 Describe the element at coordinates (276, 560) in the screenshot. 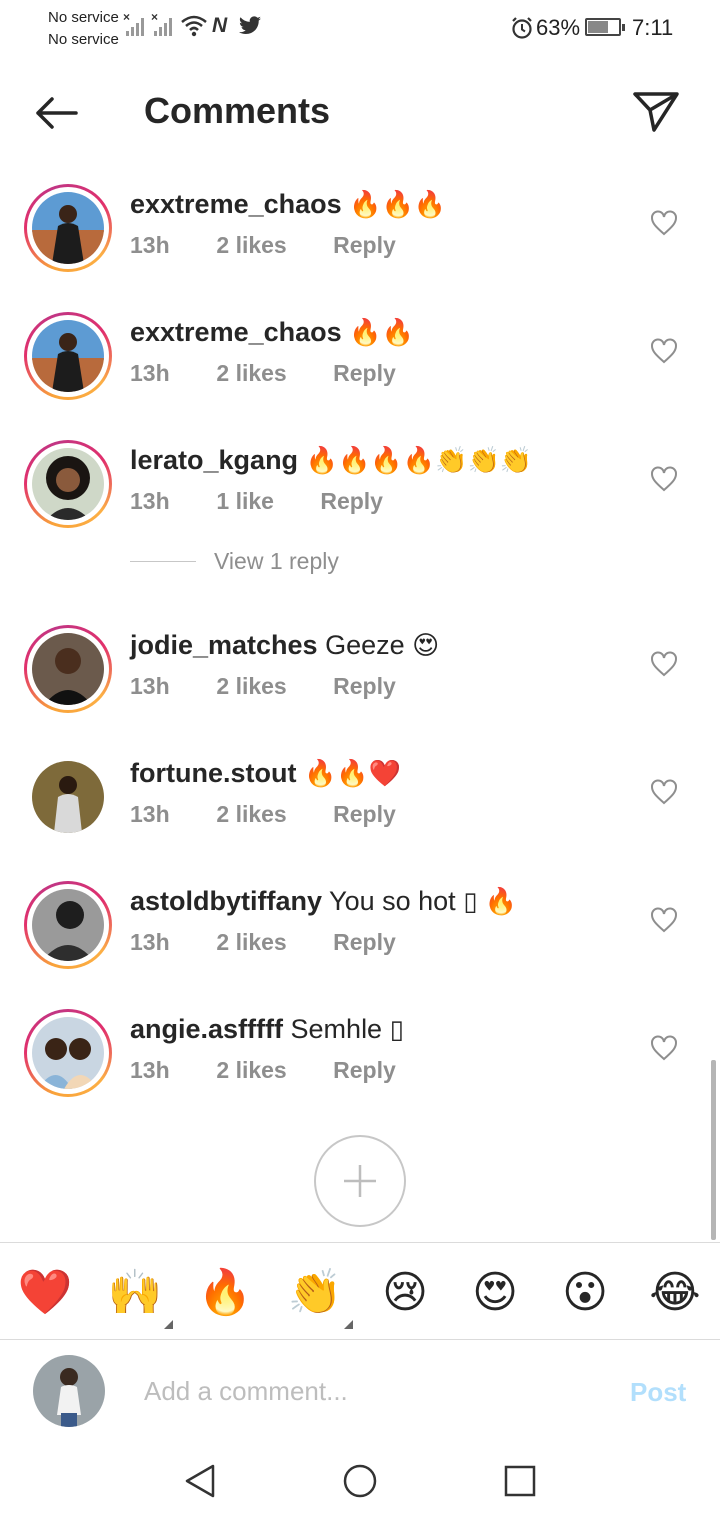

I see `view-replies-label: View 1 reply` at that location.